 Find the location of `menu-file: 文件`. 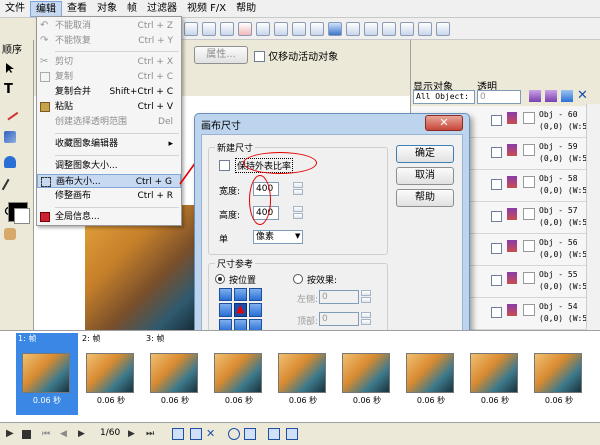

menu-file: 文件 is located at coordinates (15, 9).